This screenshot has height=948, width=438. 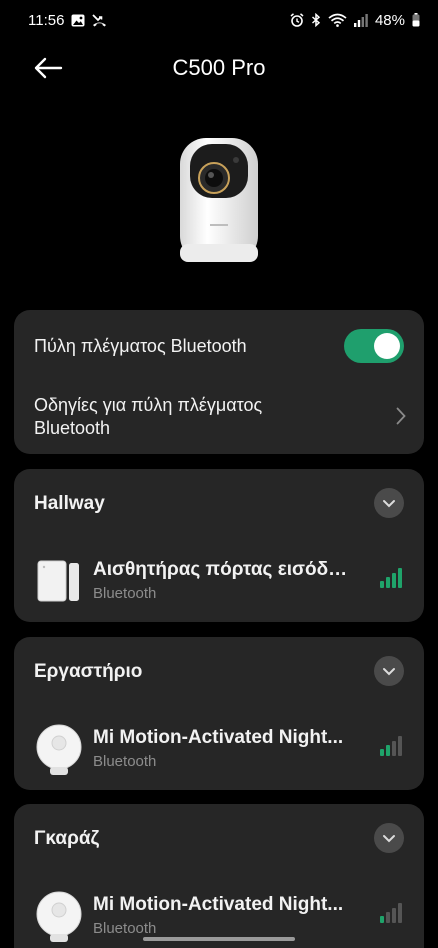 I want to click on gateway-guide-row: Οδηγίες για πύλη πλέγματος Bluetooth, so click(x=219, y=418).